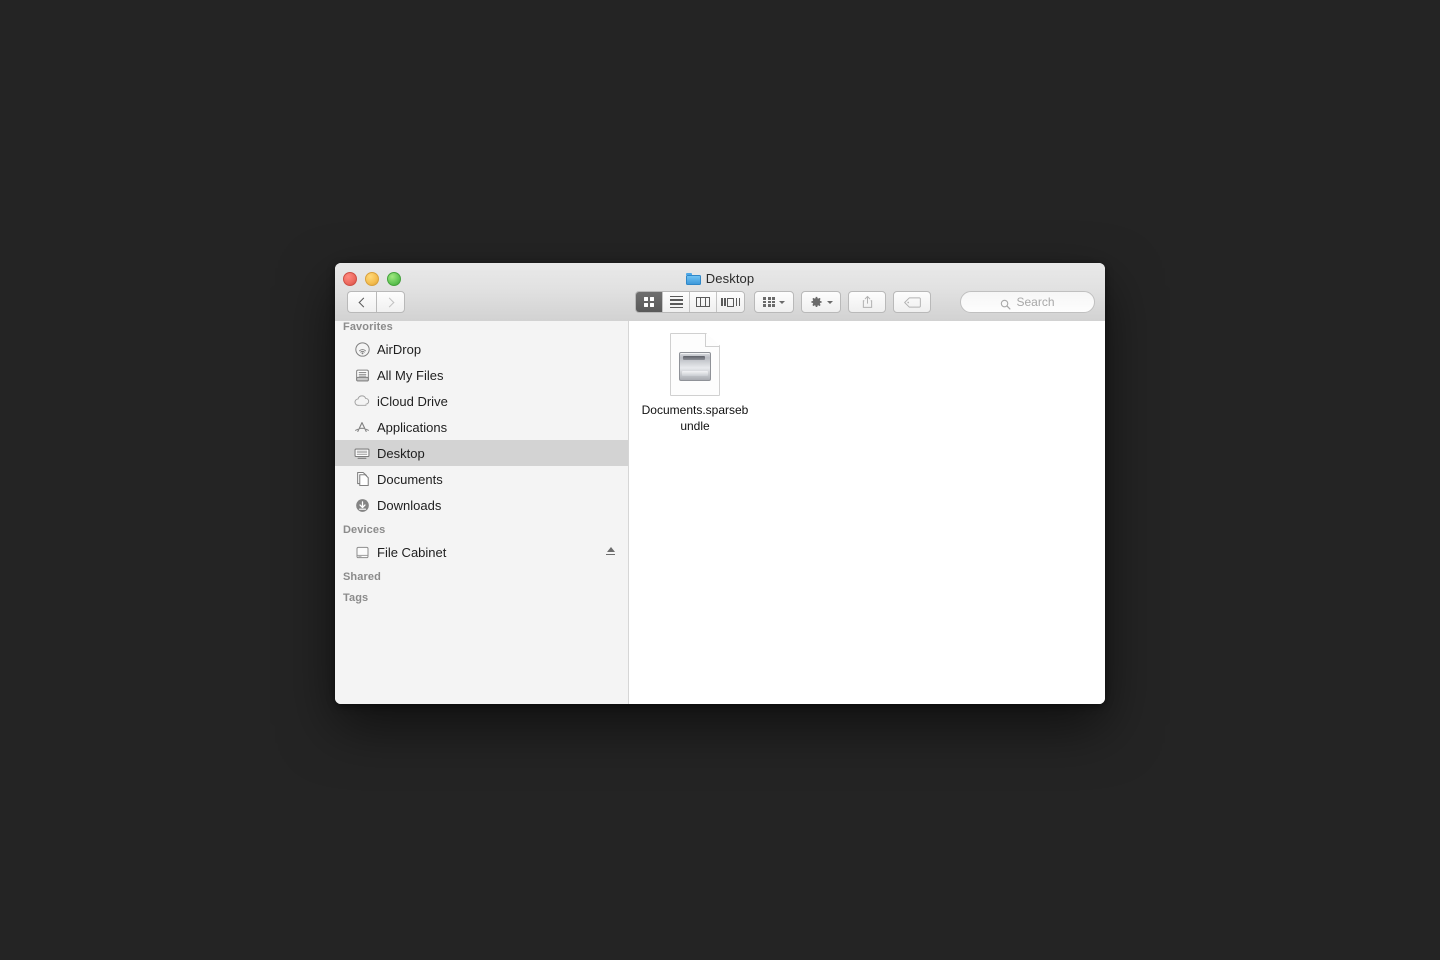  I want to click on window-title-text: Desktop, so click(730, 278).